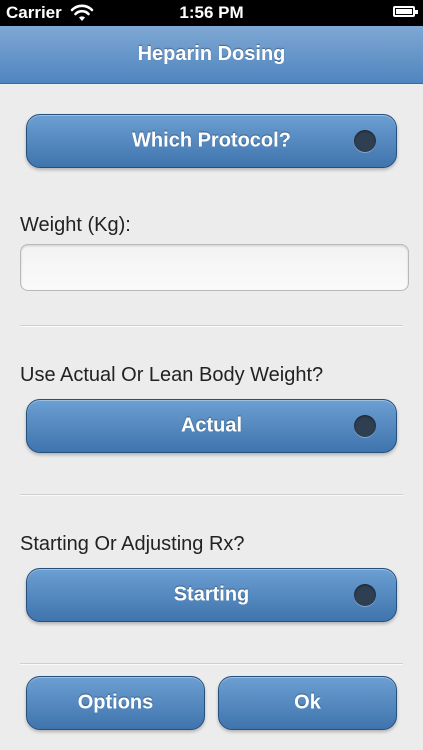 This screenshot has width=423, height=750. What do you see at coordinates (75, 225) in the screenshot?
I see `weight-label: Weight (Kg):` at bounding box center [75, 225].